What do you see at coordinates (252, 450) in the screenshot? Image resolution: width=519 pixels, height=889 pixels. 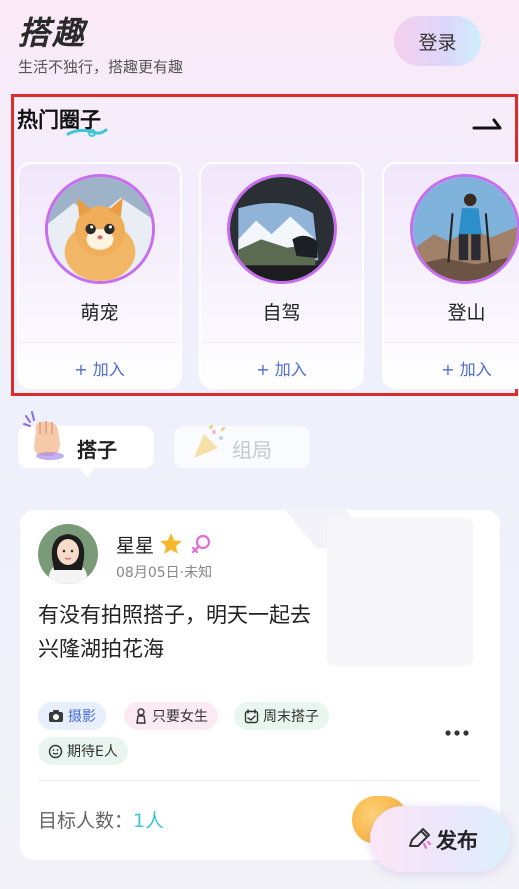 I see `tab-group-label: 组局` at bounding box center [252, 450].